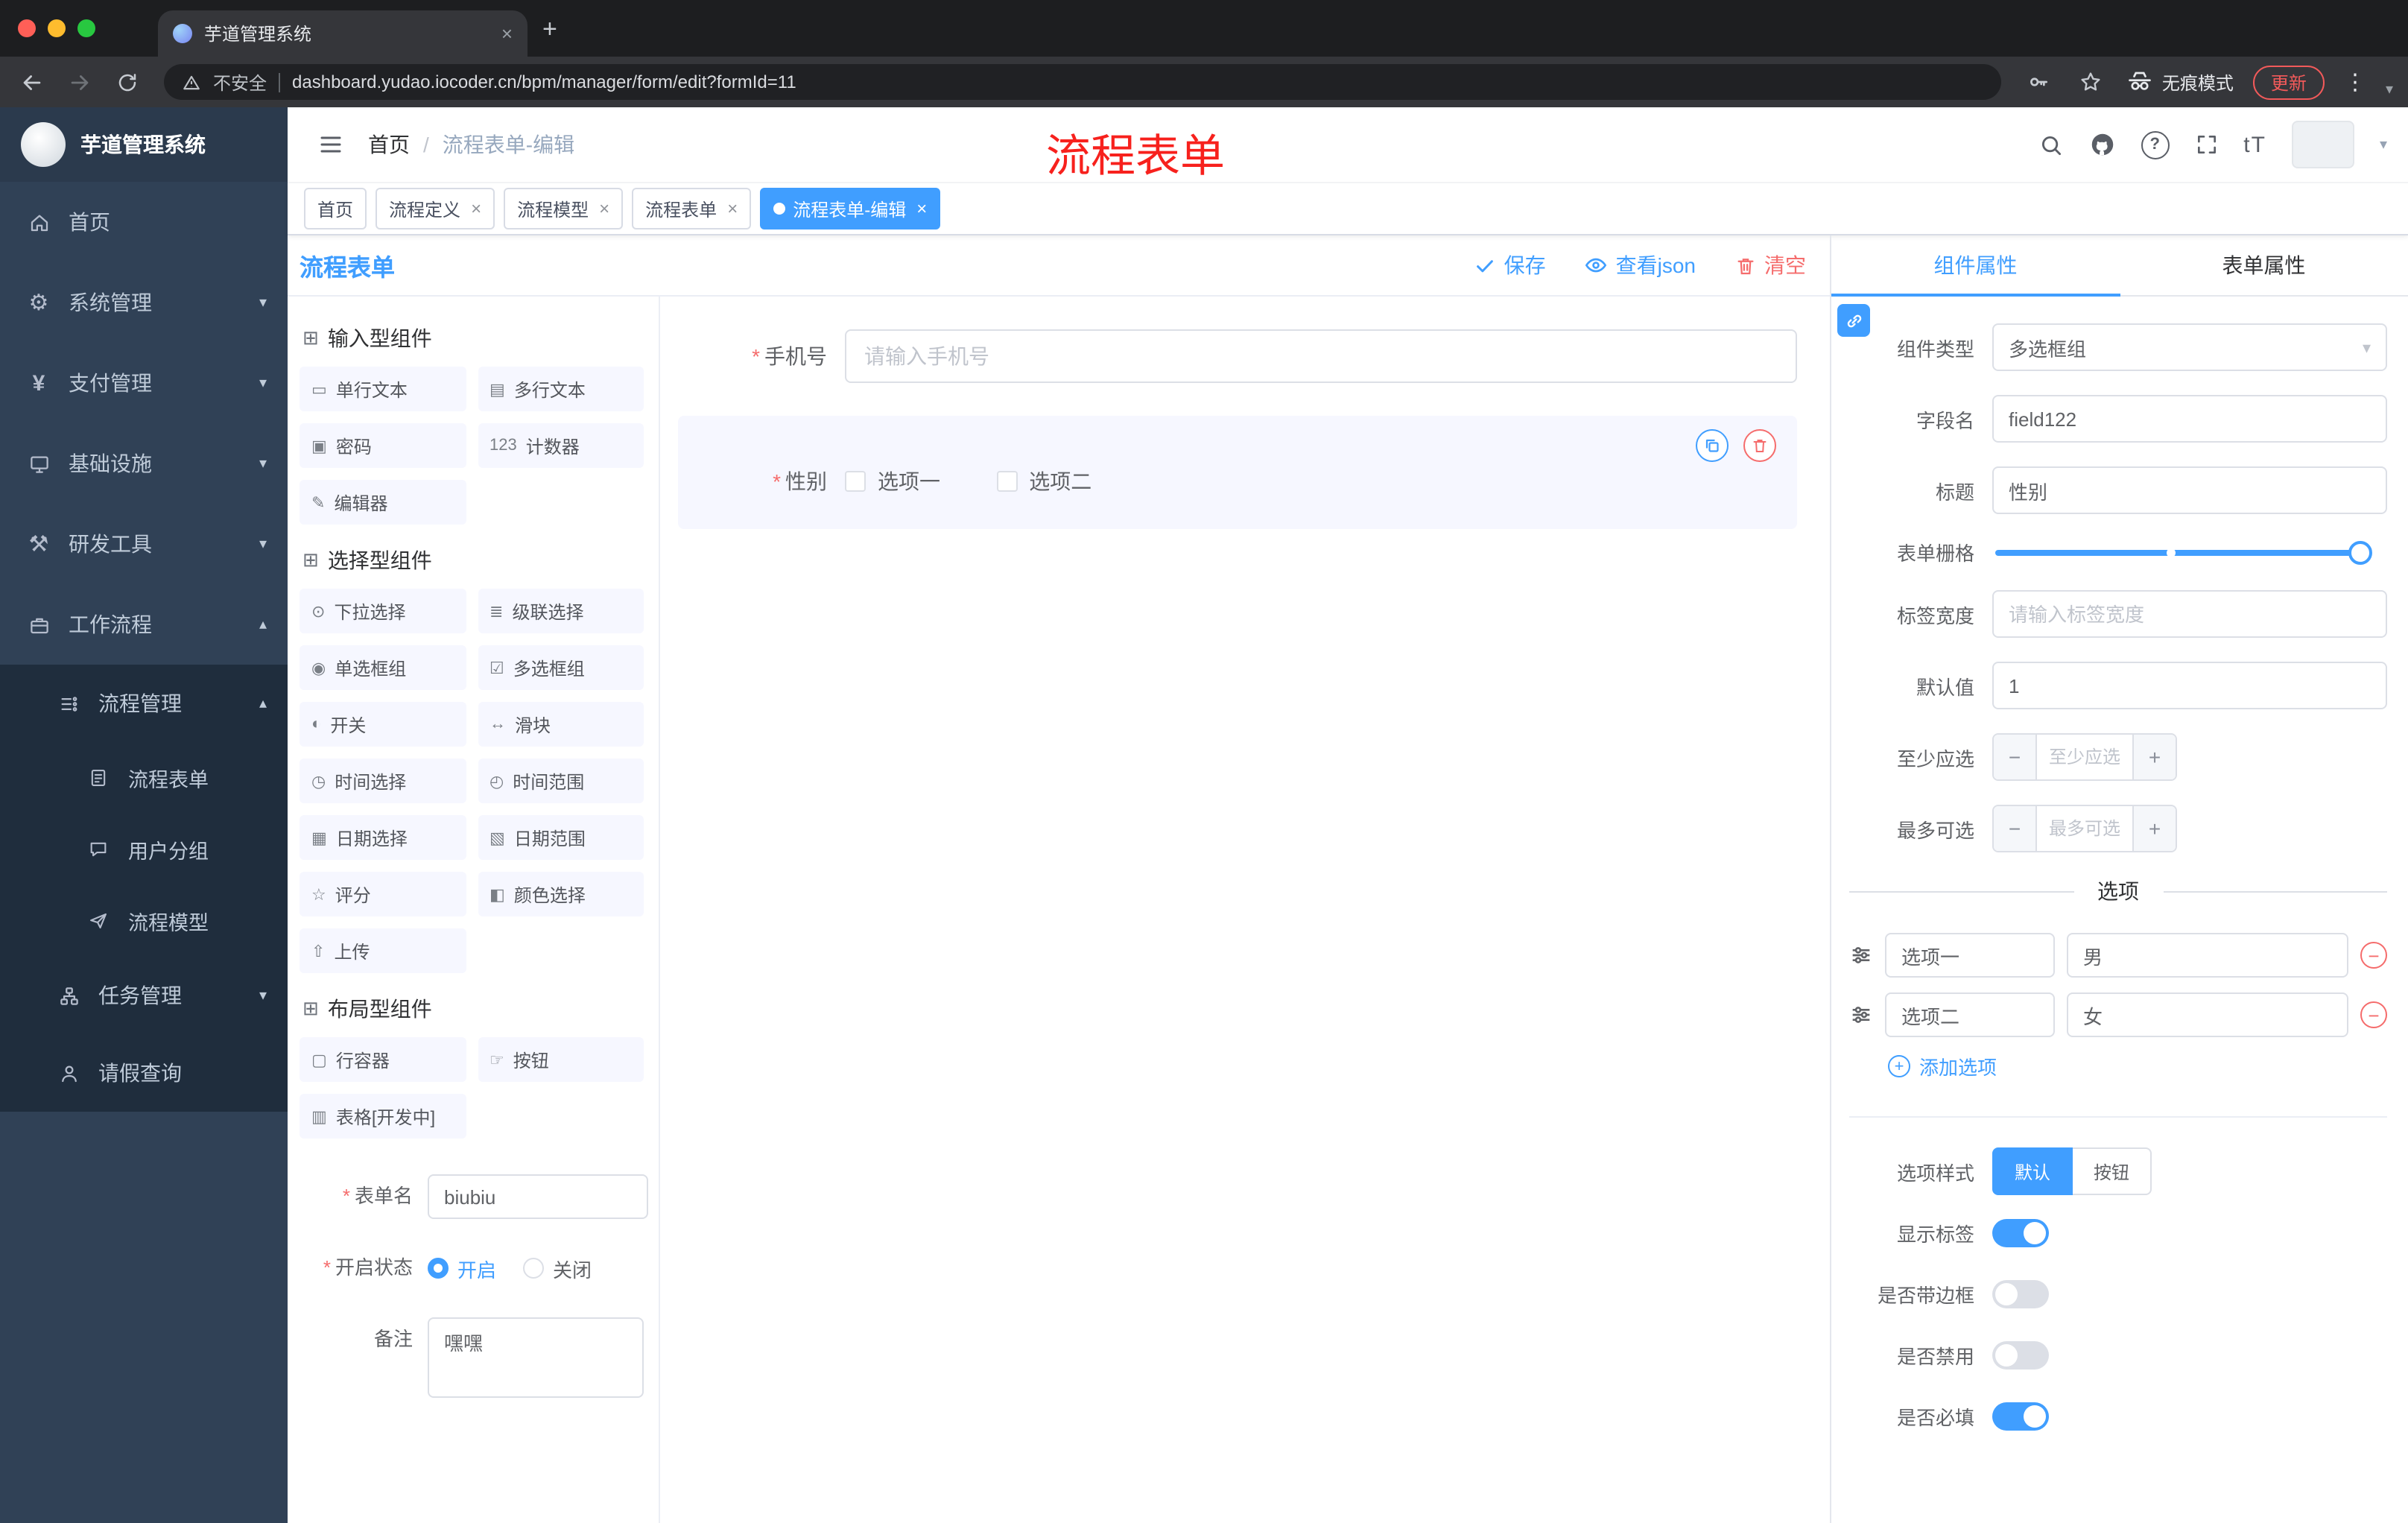 The image size is (2408, 1523). What do you see at coordinates (2189, 347) in the screenshot?
I see `component-type-select: 多选框组 ▾` at bounding box center [2189, 347].